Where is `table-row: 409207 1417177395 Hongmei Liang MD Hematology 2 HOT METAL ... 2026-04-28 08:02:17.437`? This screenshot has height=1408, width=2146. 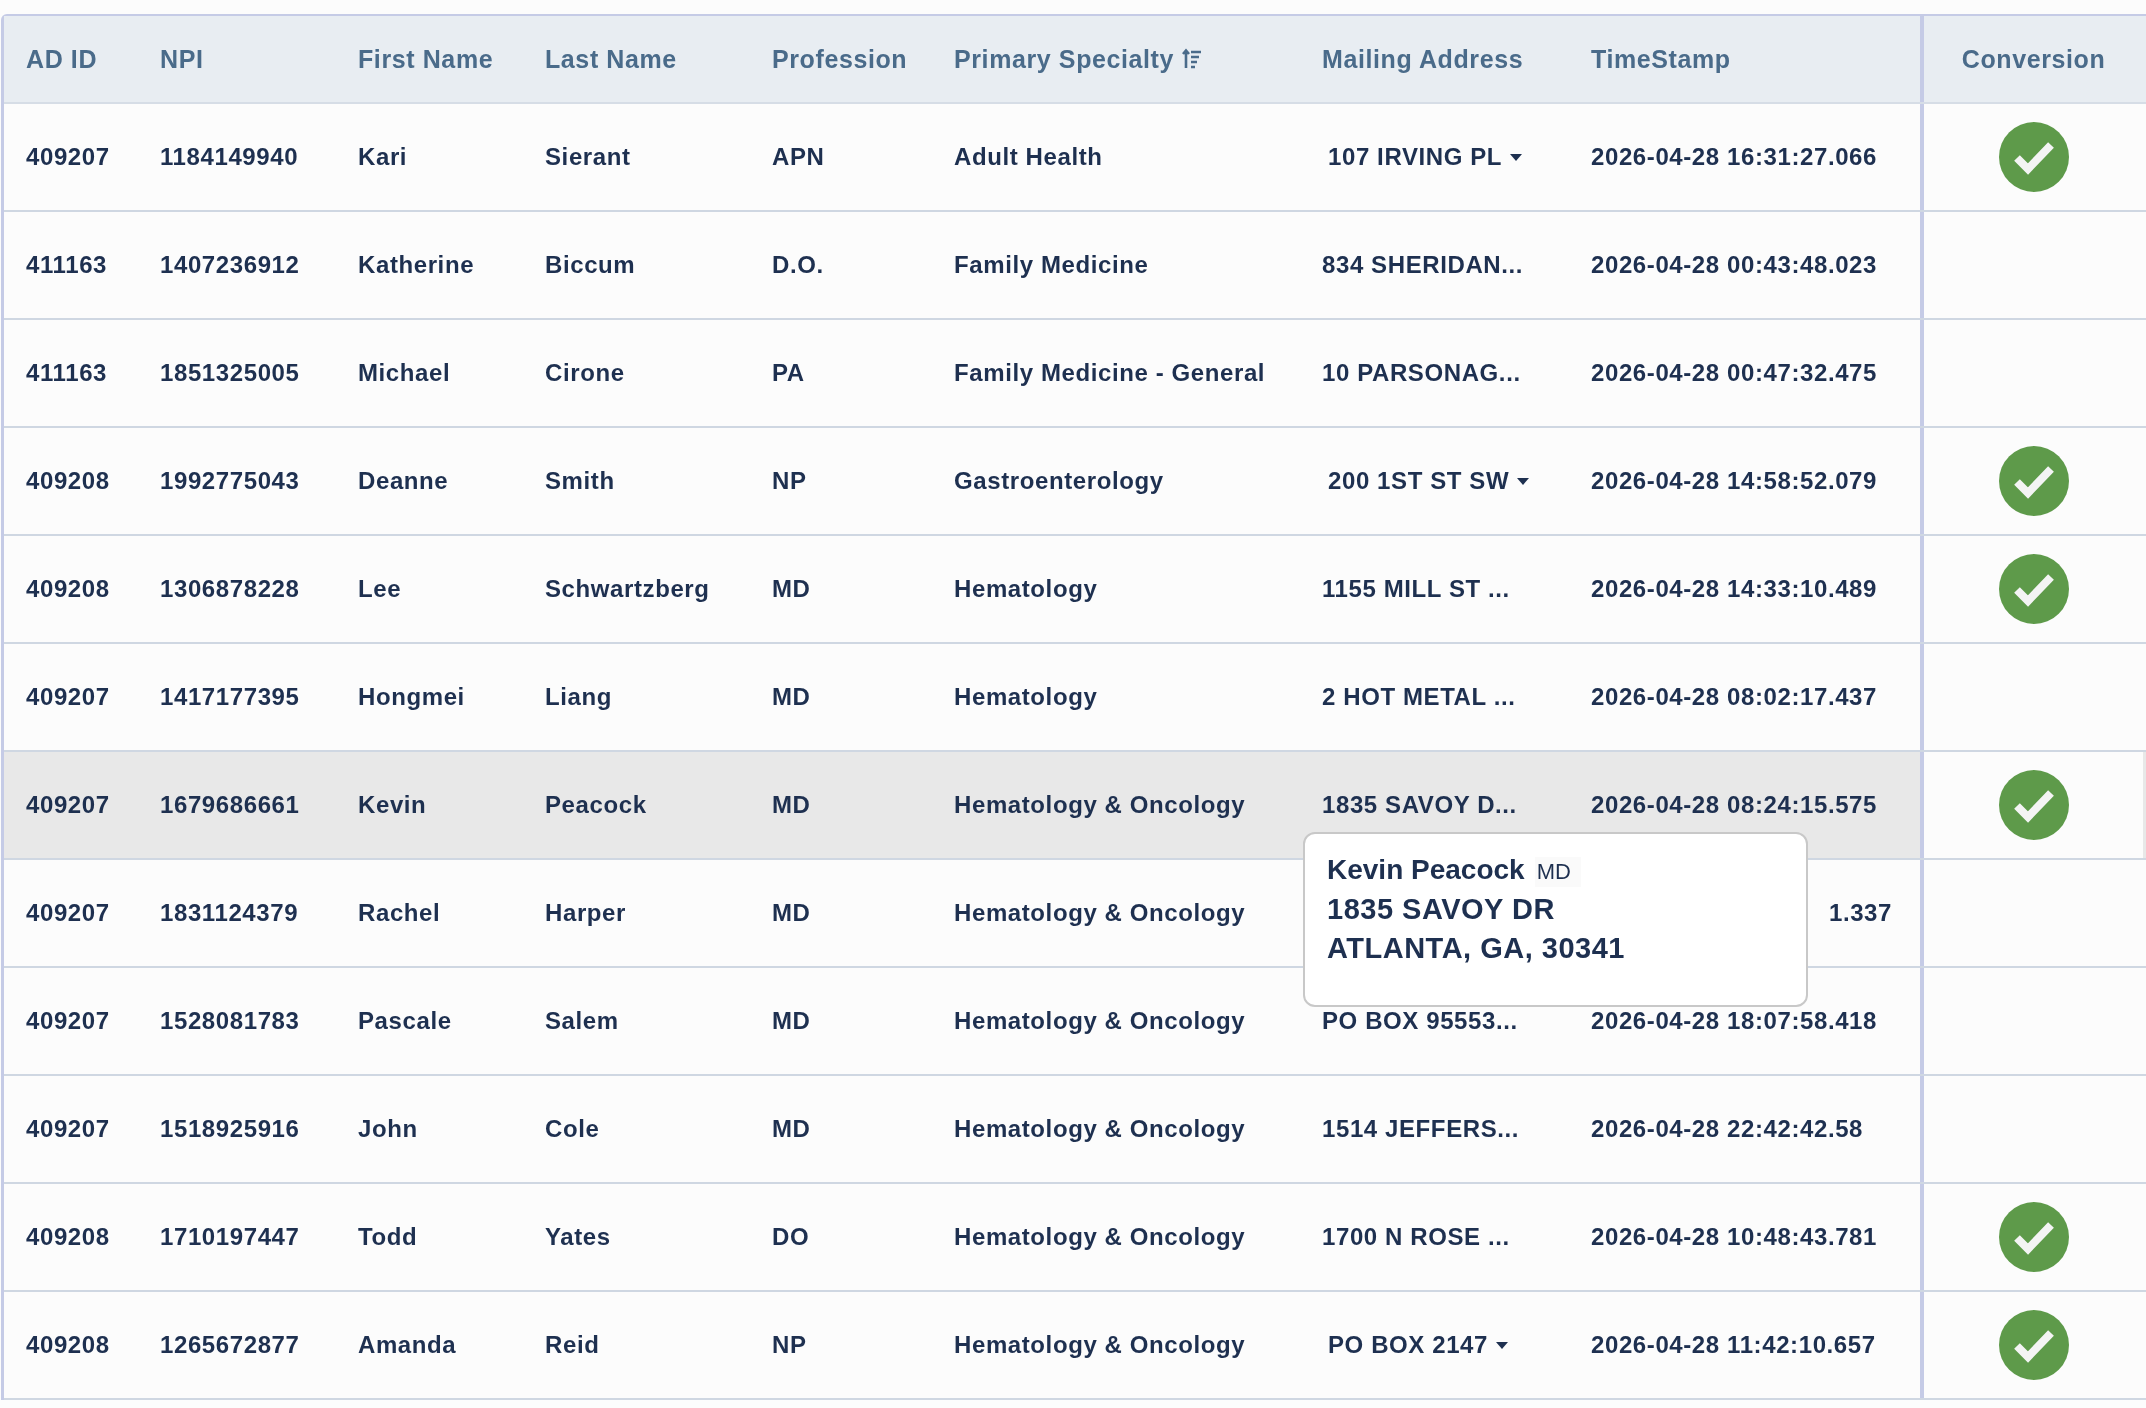
table-row: 409207 1417177395 Hongmei Liang MD Hematology 2 HOT METAL ... 2026-04-28 08:02:17.437 is located at coordinates (1075, 698).